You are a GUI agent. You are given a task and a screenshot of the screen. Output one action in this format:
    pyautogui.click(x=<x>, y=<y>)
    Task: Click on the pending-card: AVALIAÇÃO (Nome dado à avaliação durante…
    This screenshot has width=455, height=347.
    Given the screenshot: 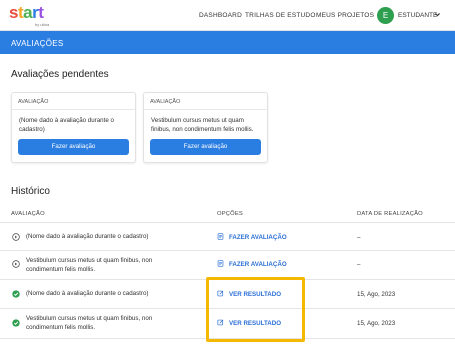 What is the action you would take?
    pyautogui.click(x=73, y=127)
    